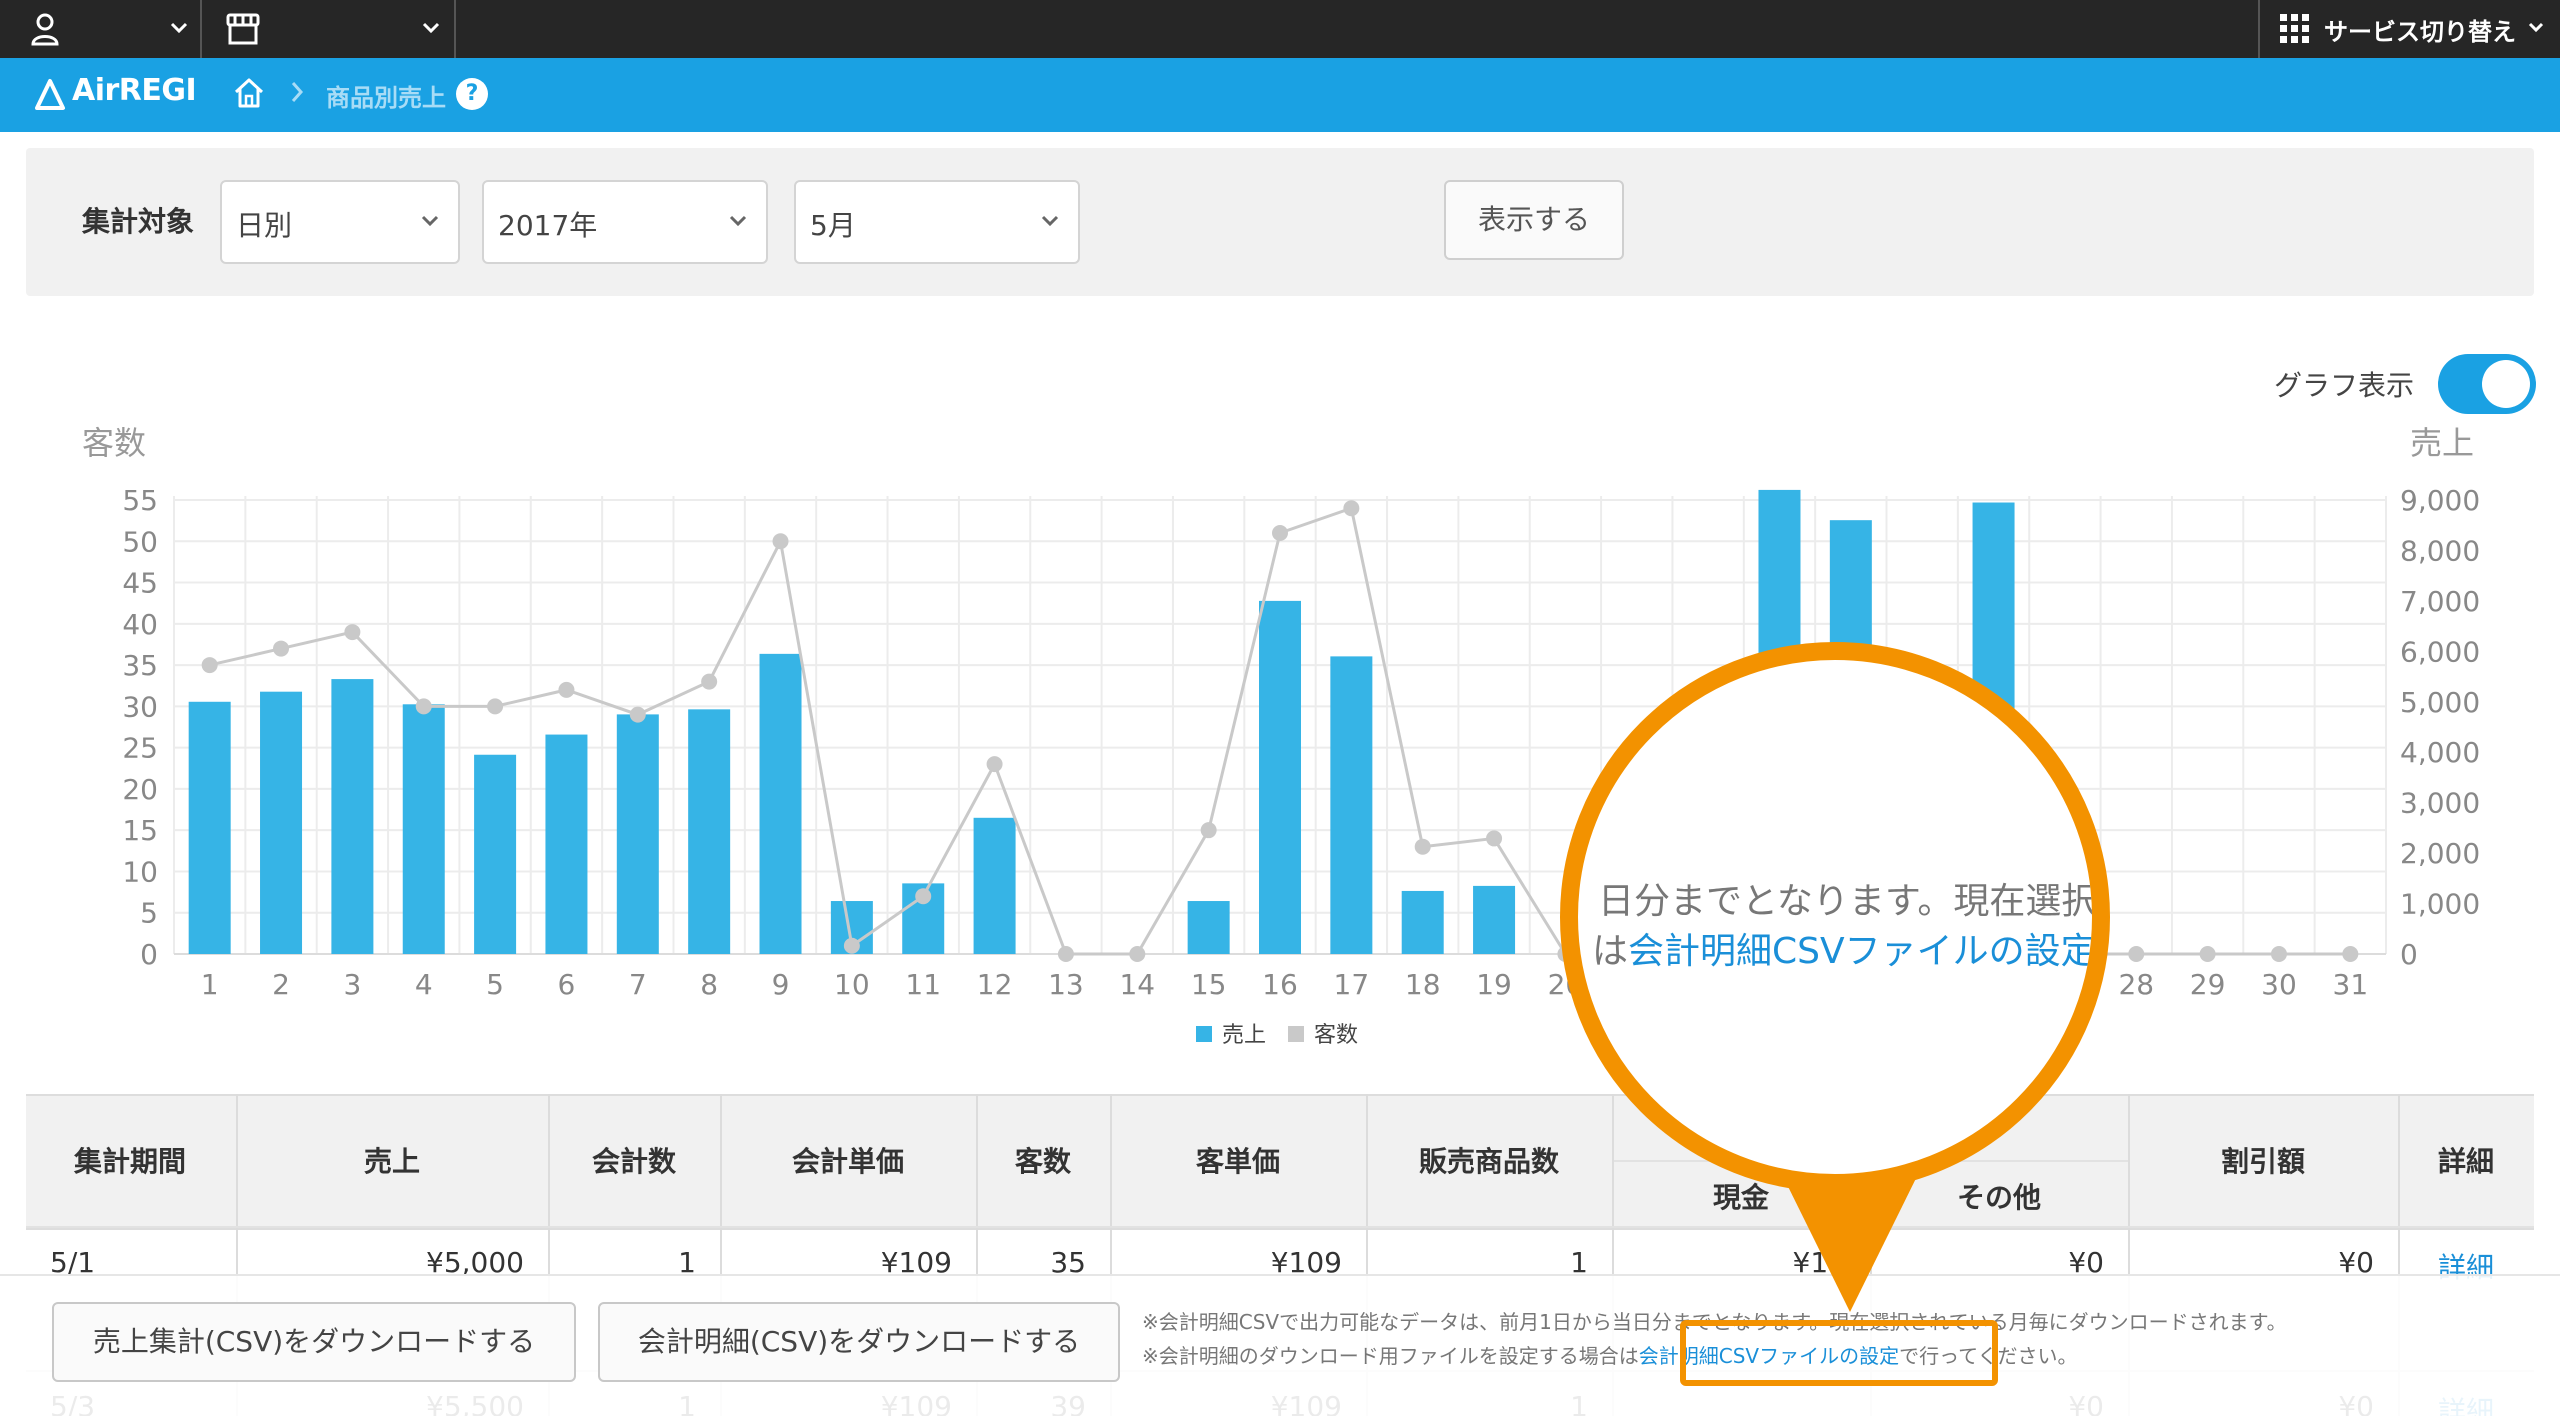 The height and width of the screenshot is (1416, 2560). Describe the element at coordinates (495, 984) in the screenshot. I see `x-tick-label: 5` at that location.